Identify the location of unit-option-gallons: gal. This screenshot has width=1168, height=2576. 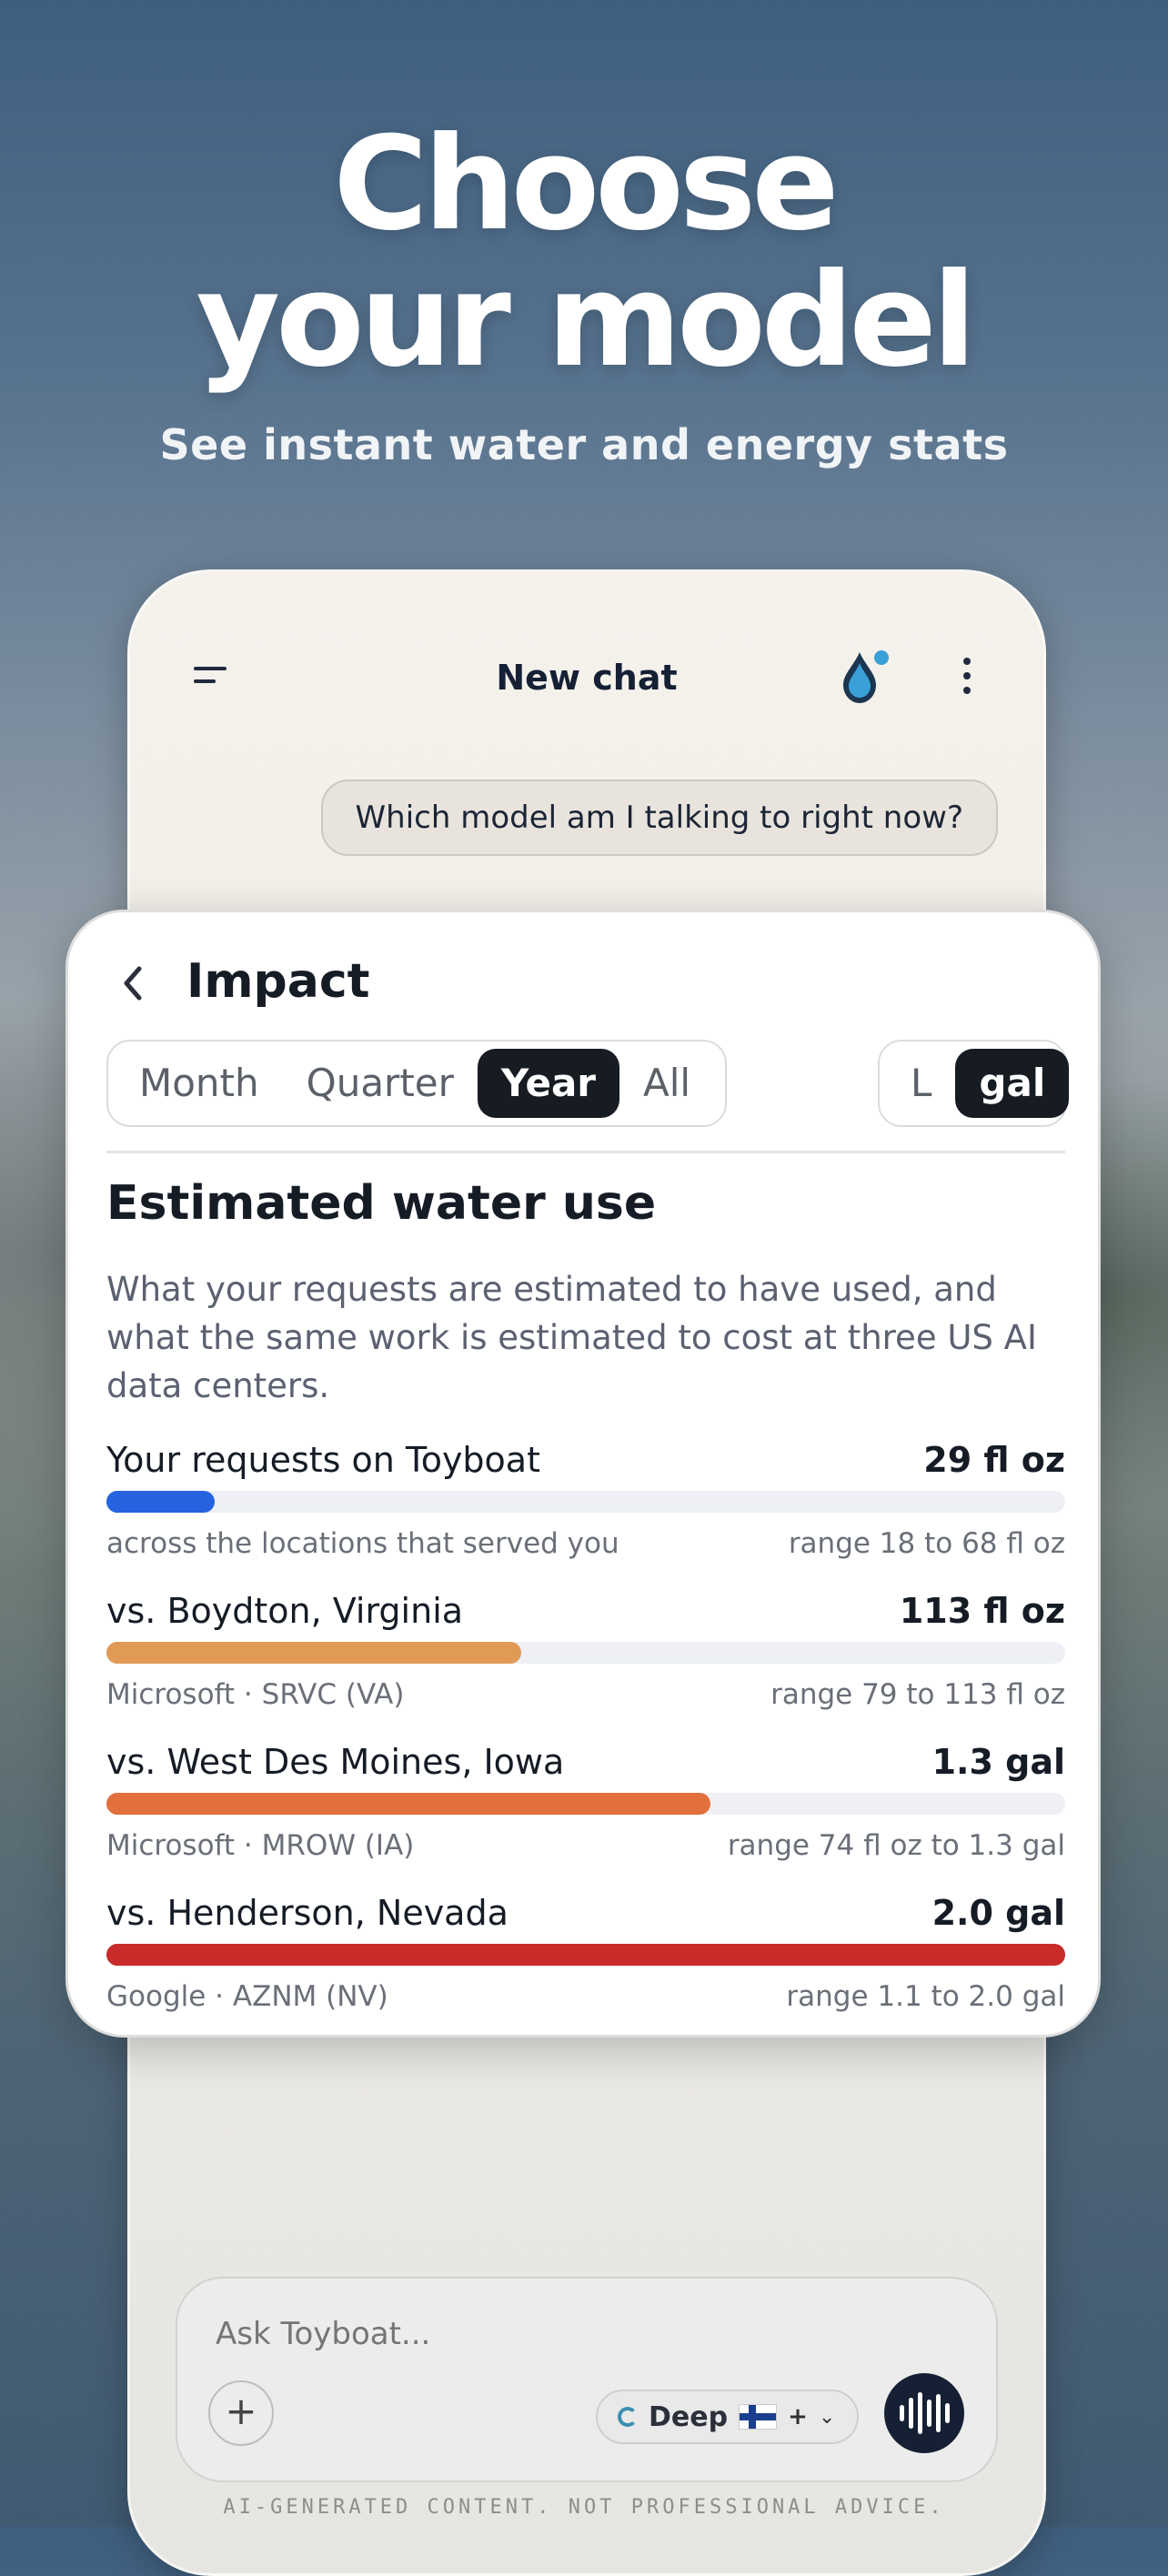
(1013, 1083).